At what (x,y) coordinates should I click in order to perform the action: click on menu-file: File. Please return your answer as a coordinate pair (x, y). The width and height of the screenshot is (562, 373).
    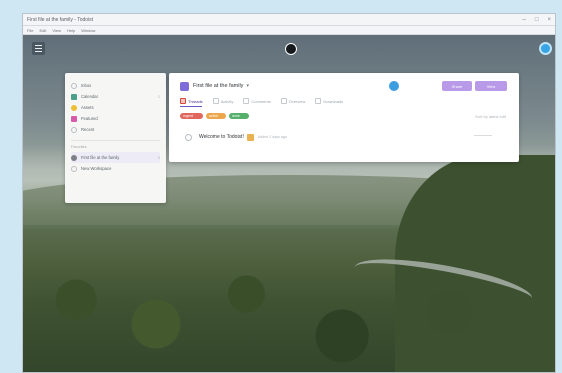
    Looking at the image, I should click on (30, 30).